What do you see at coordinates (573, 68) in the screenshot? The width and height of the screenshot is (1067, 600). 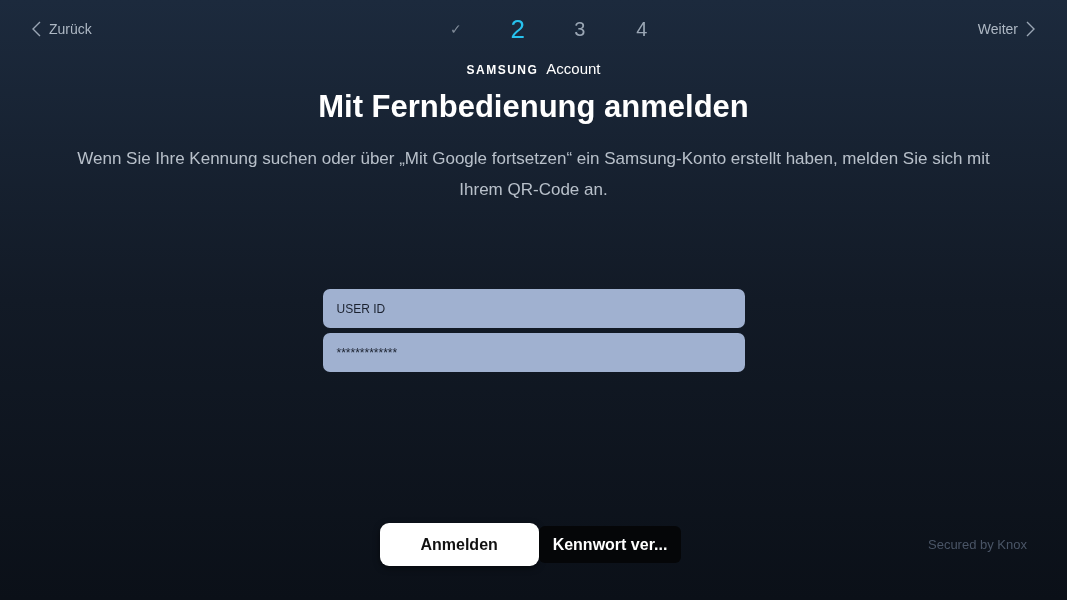 I see `brand-name: Account` at bounding box center [573, 68].